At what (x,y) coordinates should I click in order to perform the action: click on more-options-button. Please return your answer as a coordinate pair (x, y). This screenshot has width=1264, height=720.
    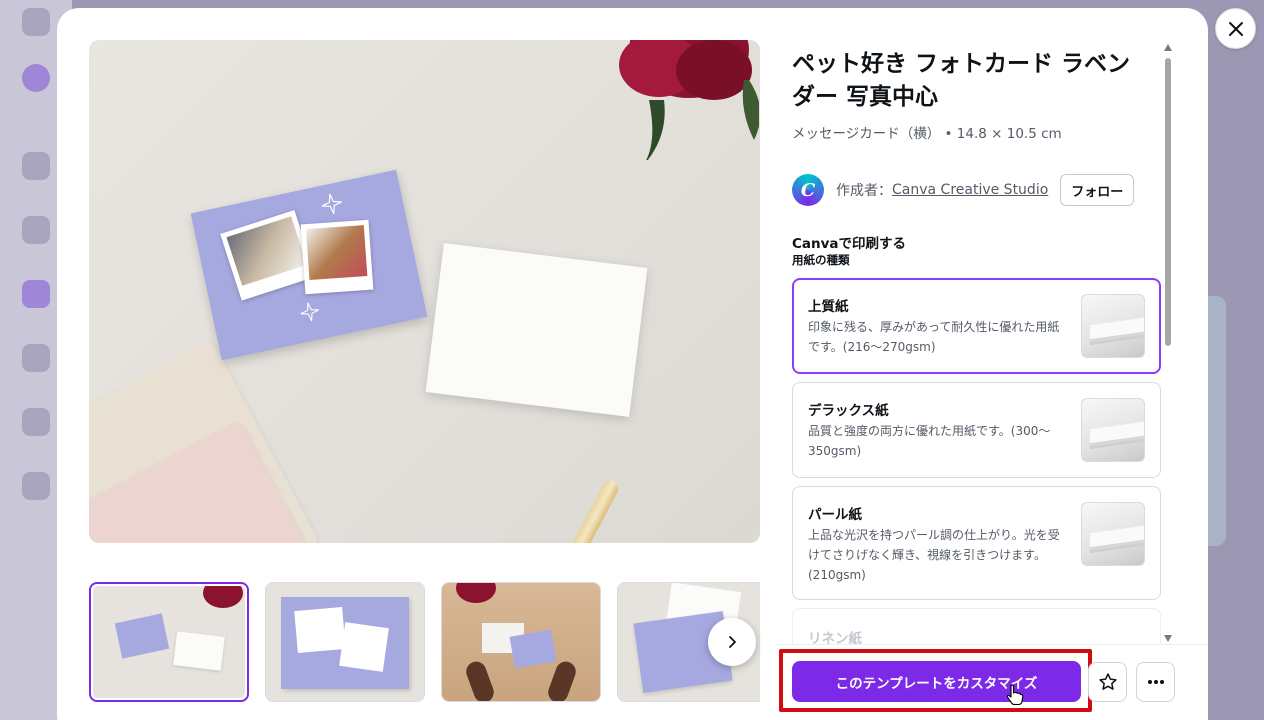
    Looking at the image, I should click on (1155, 682).